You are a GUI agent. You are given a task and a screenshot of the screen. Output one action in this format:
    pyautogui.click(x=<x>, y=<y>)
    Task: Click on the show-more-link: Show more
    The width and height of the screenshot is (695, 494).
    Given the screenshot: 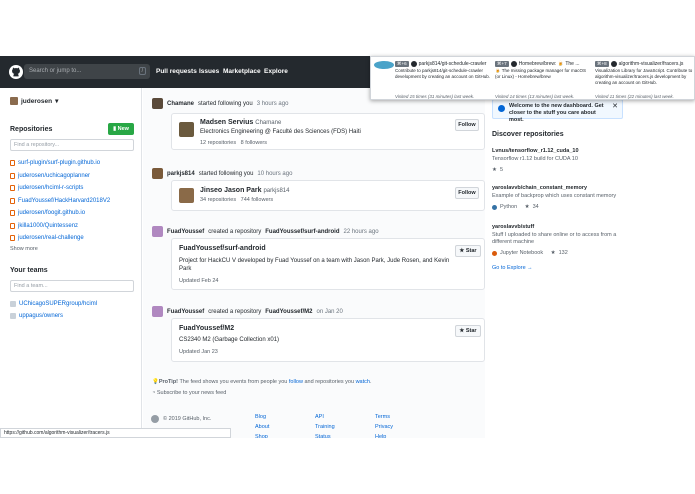 What is the action you would take?
    pyautogui.click(x=24, y=249)
    